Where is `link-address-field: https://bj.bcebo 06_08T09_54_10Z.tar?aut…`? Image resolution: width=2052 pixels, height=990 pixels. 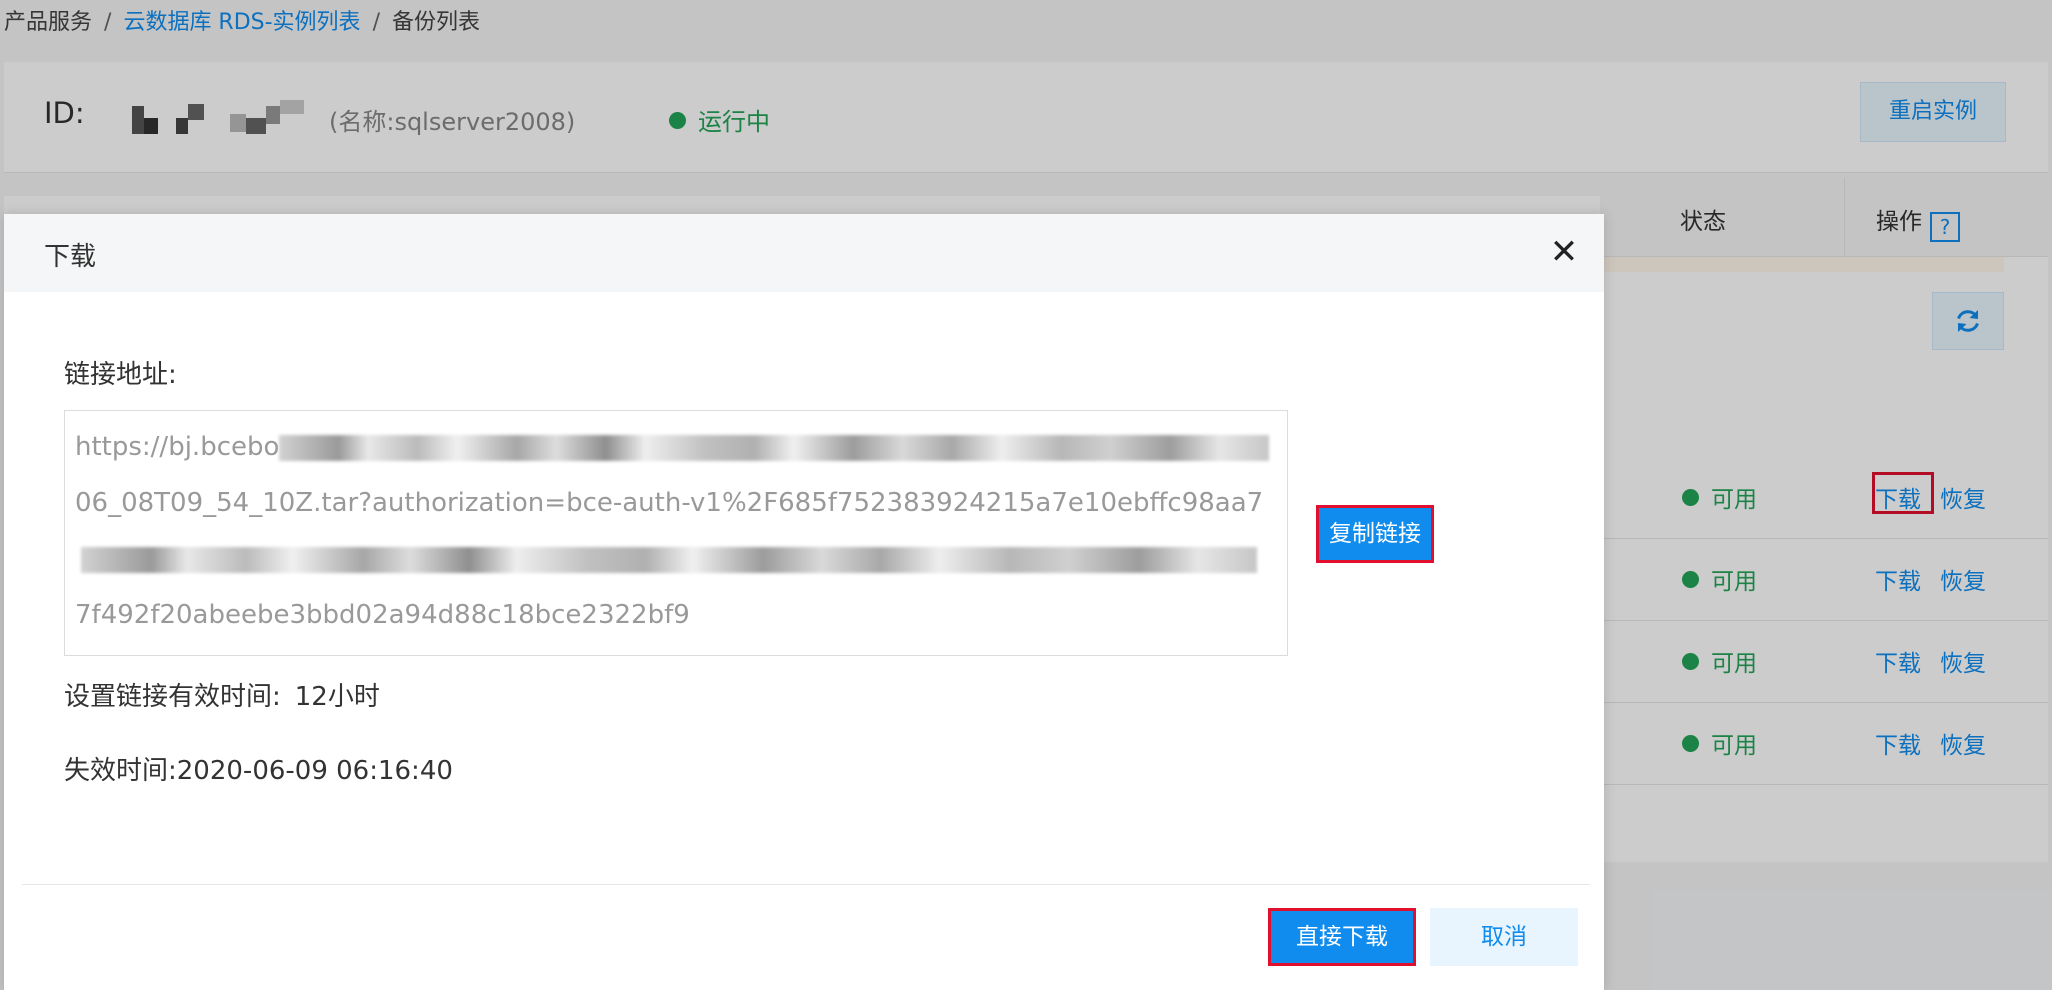 link-address-field: https://bj.bcebo 06_08T09_54_10Z.tar?aut… is located at coordinates (676, 533).